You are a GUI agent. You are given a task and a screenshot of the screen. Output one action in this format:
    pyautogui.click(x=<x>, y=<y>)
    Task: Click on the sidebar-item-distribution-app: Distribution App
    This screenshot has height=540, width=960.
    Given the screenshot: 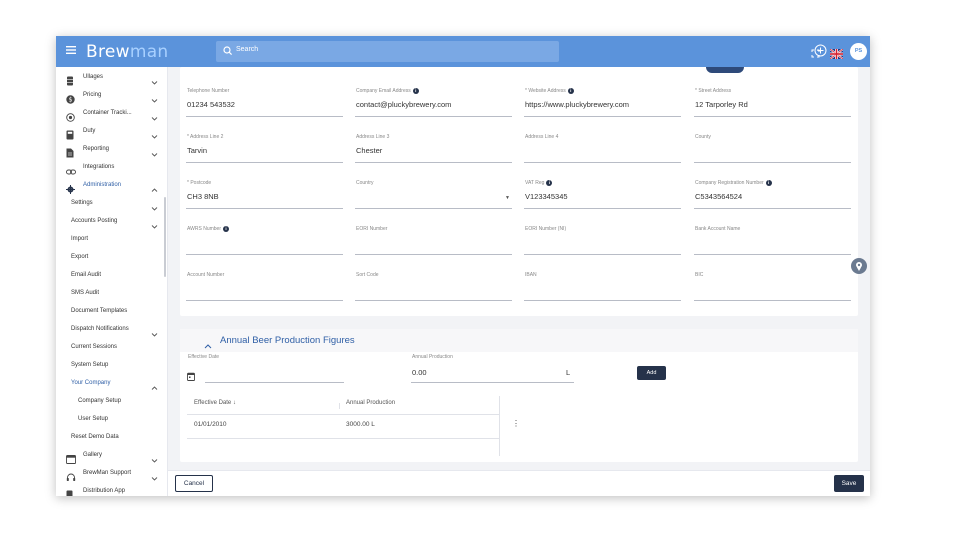 What is the action you would take?
    pyautogui.click(x=112, y=489)
    